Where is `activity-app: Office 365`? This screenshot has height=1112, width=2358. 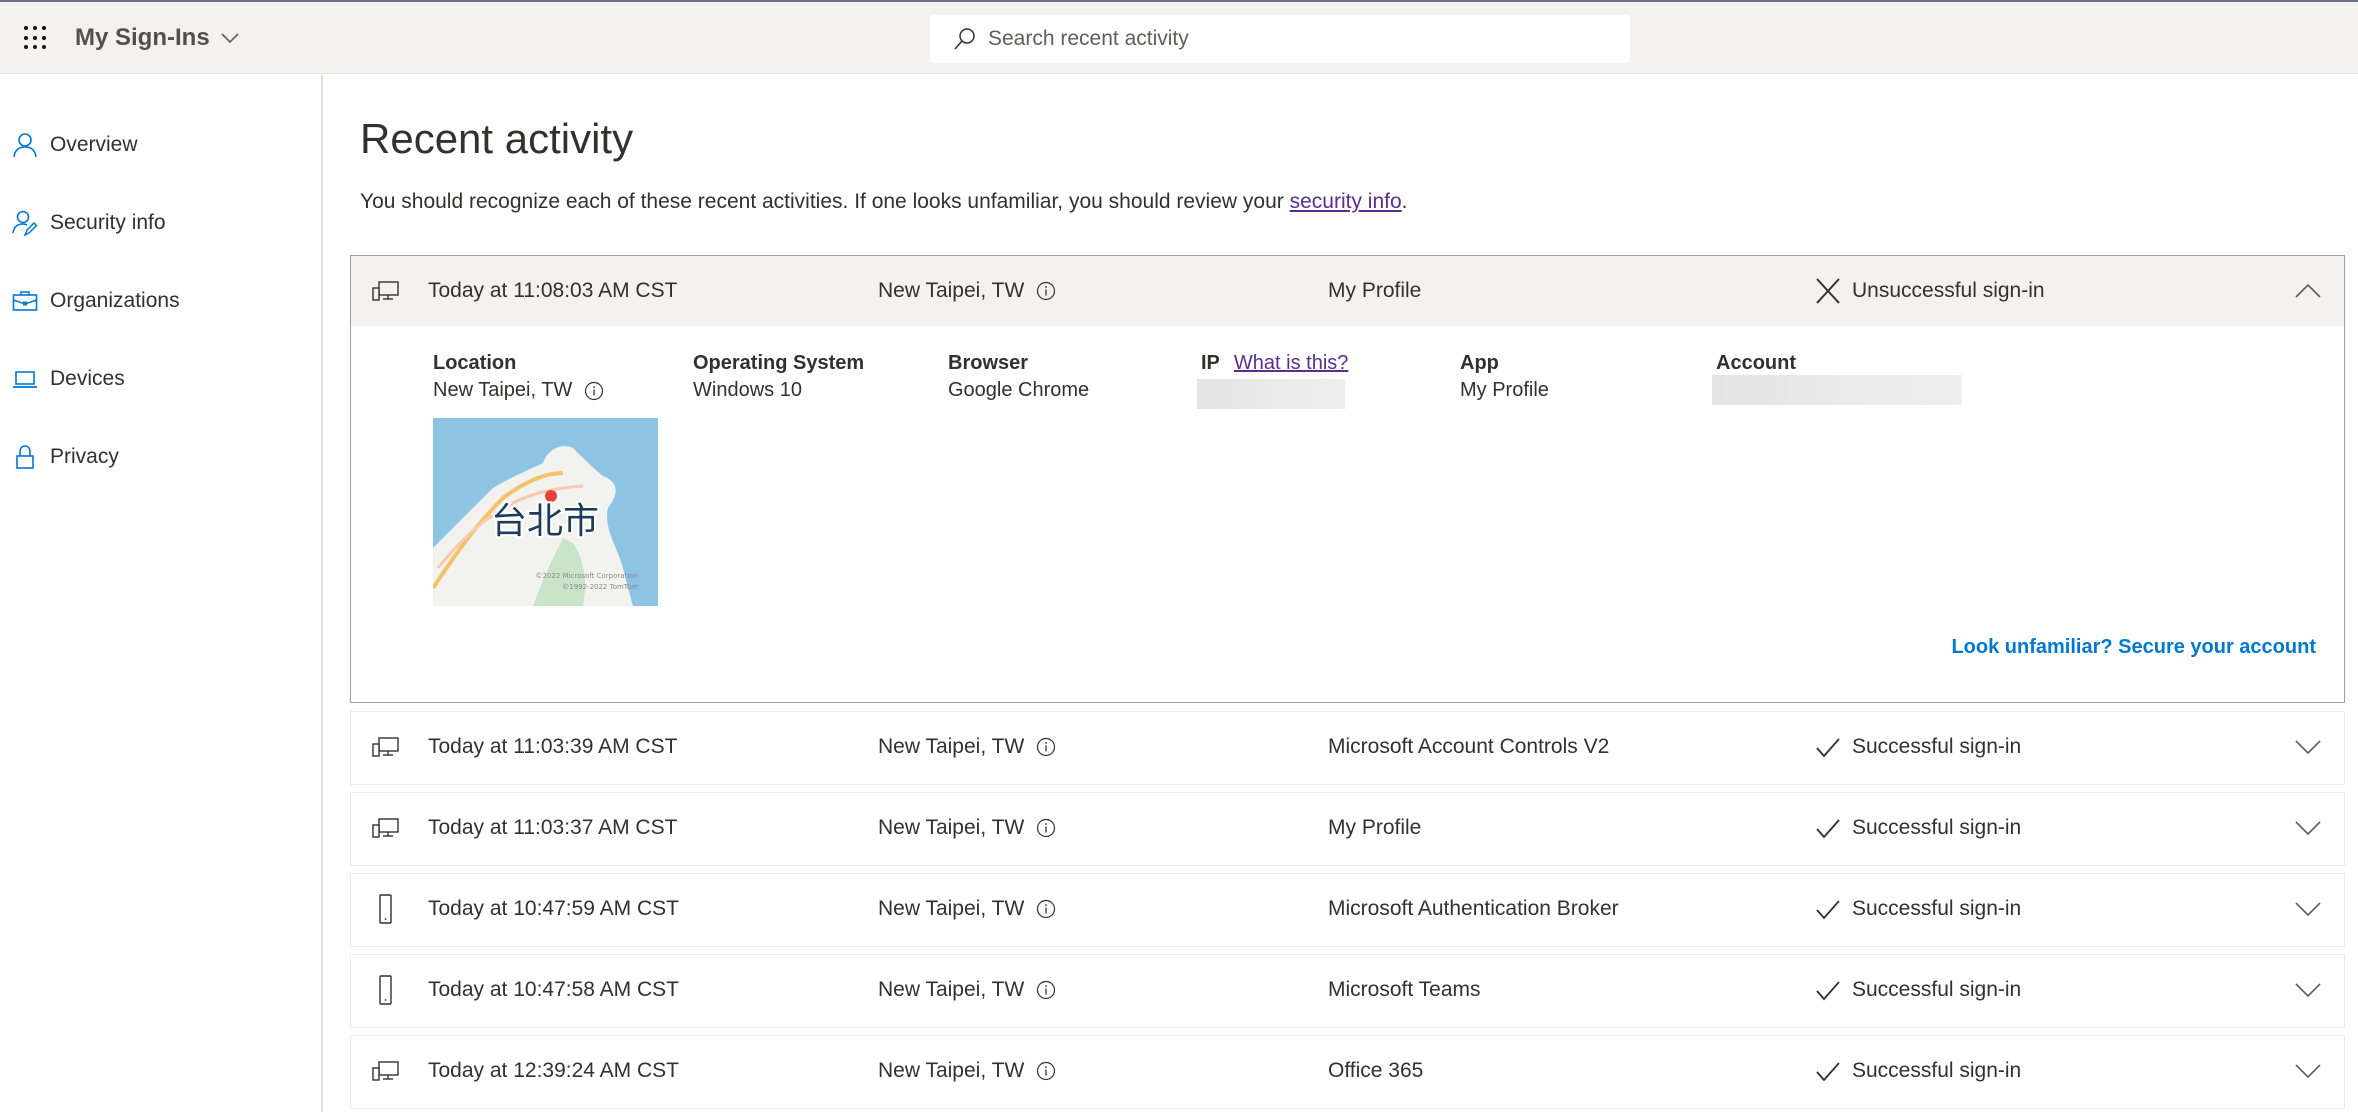 activity-app: Office 365 is located at coordinates (1376, 1070).